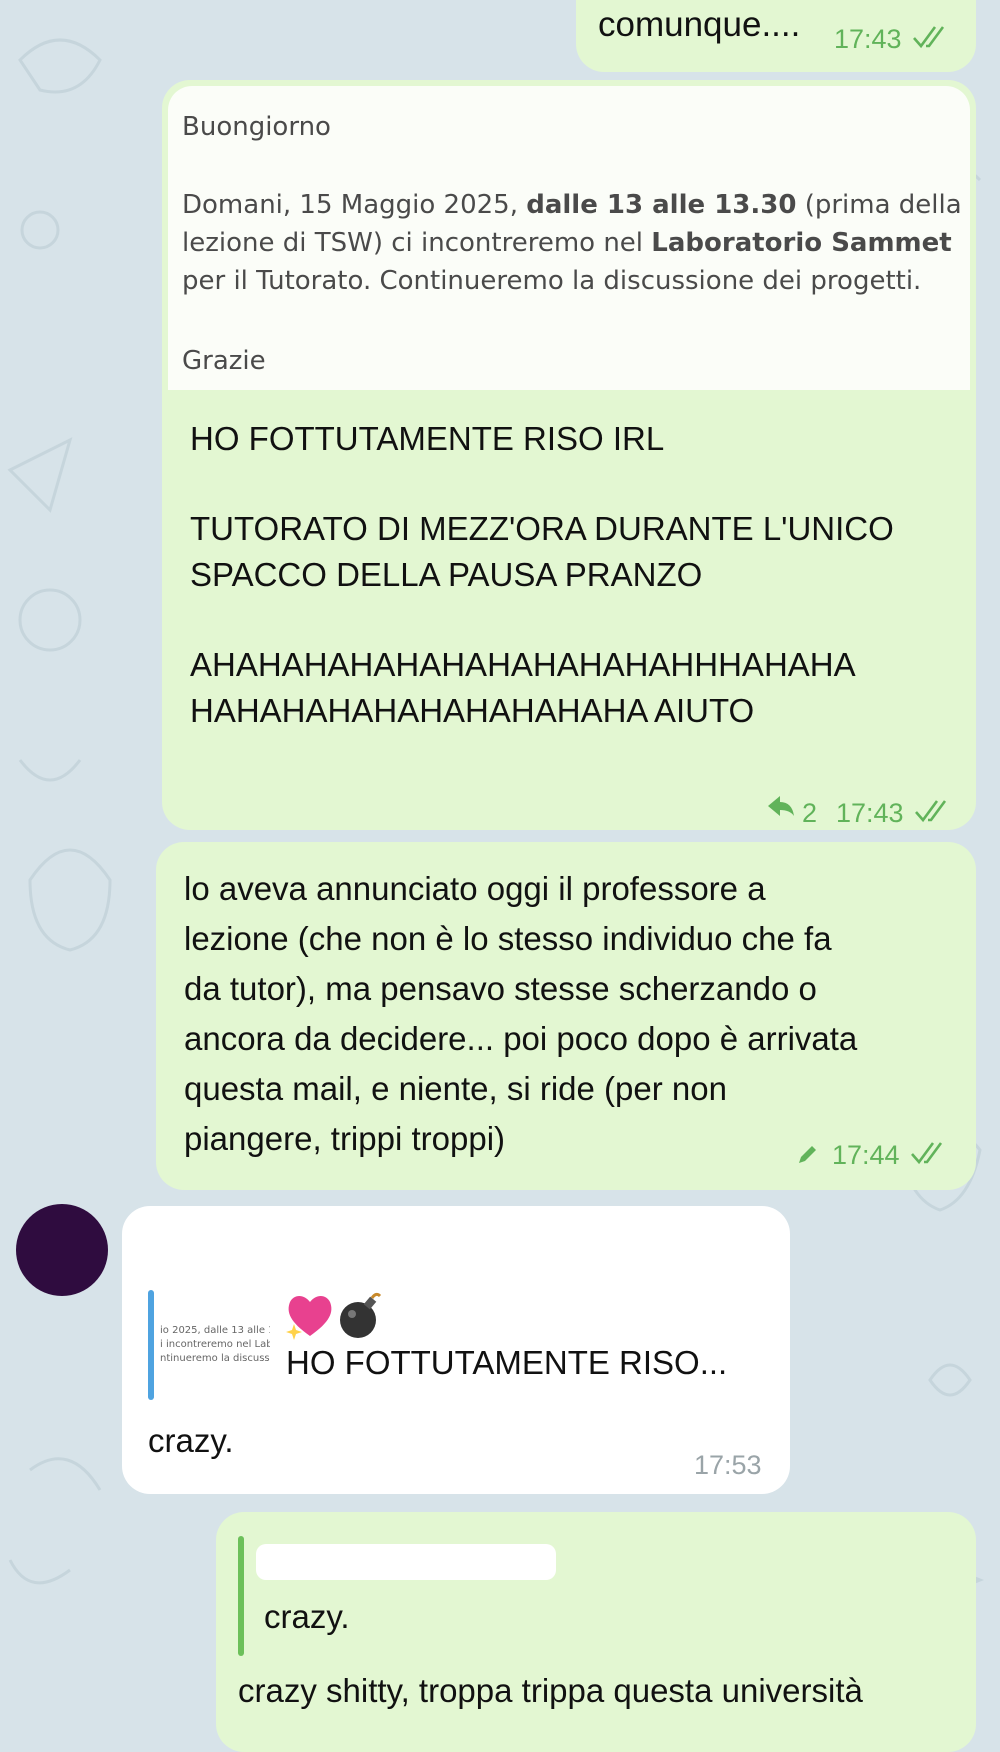  Describe the element at coordinates (62, 1250) in the screenshot. I see `avatar` at that location.